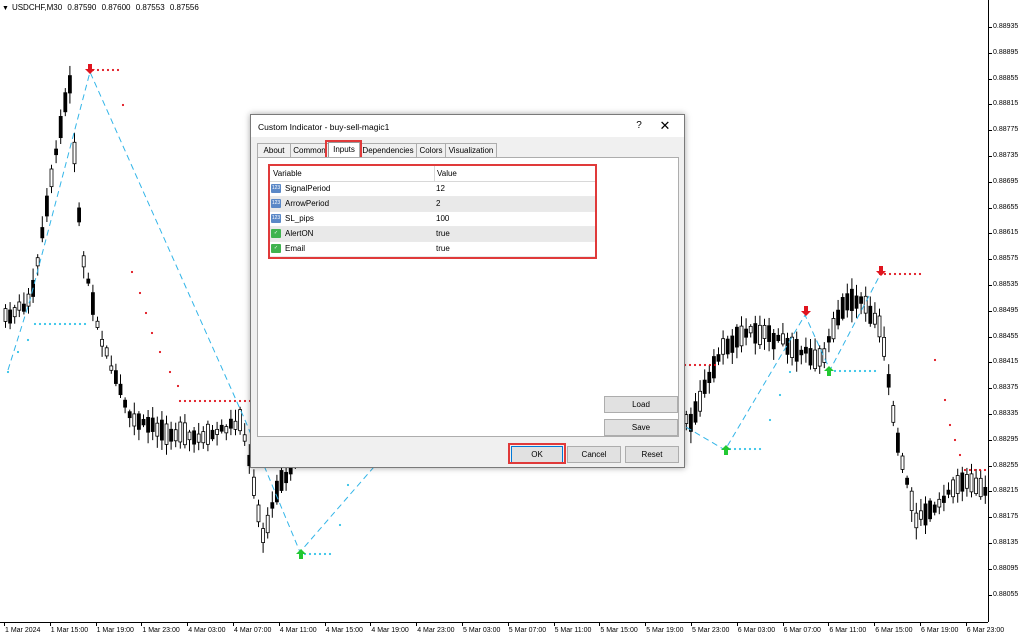 The height and width of the screenshot is (640, 1024). Describe the element at coordinates (438, 203) in the screenshot. I see `input-value: 2` at that location.